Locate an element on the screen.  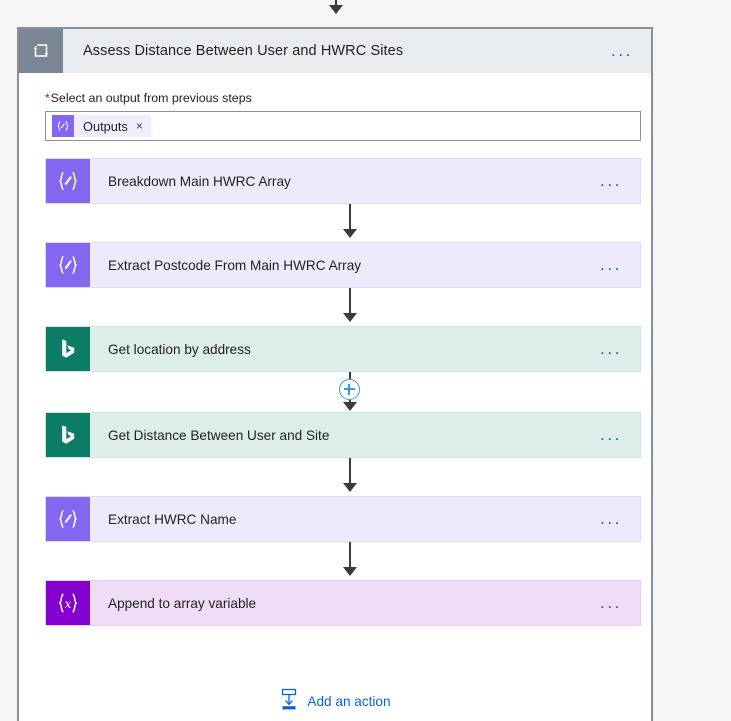
variable-icon: x is located at coordinates (68, 603).